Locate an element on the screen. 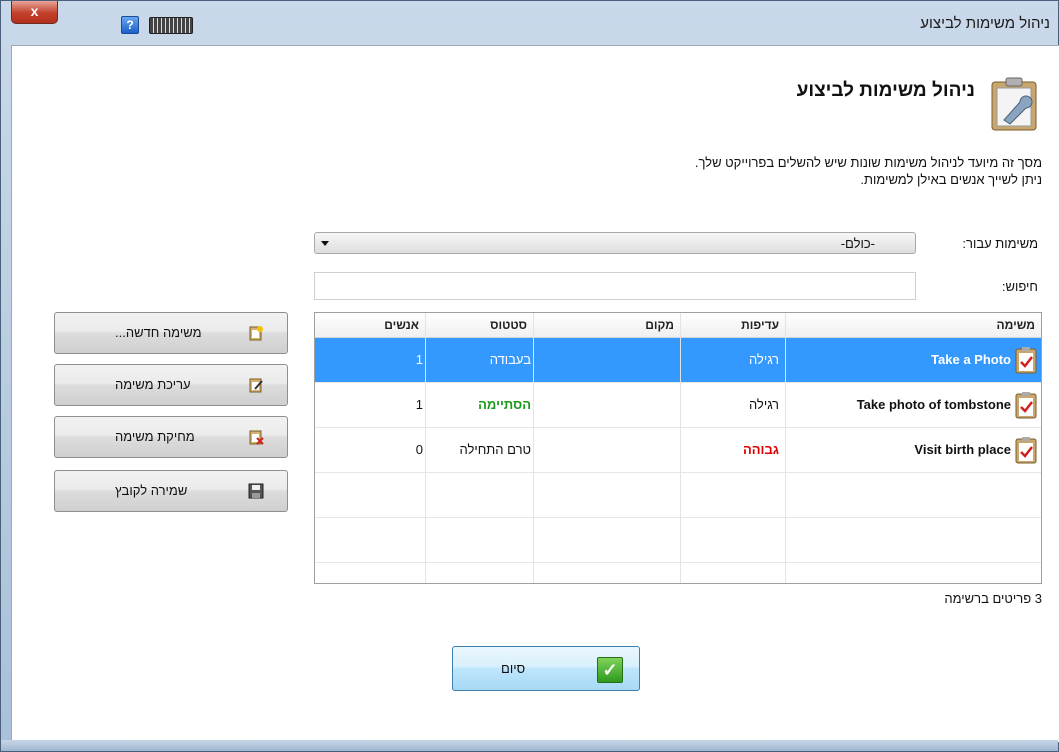 The image size is (1059, 752). column-header-task: משימה is located at coordinates (913, 325).